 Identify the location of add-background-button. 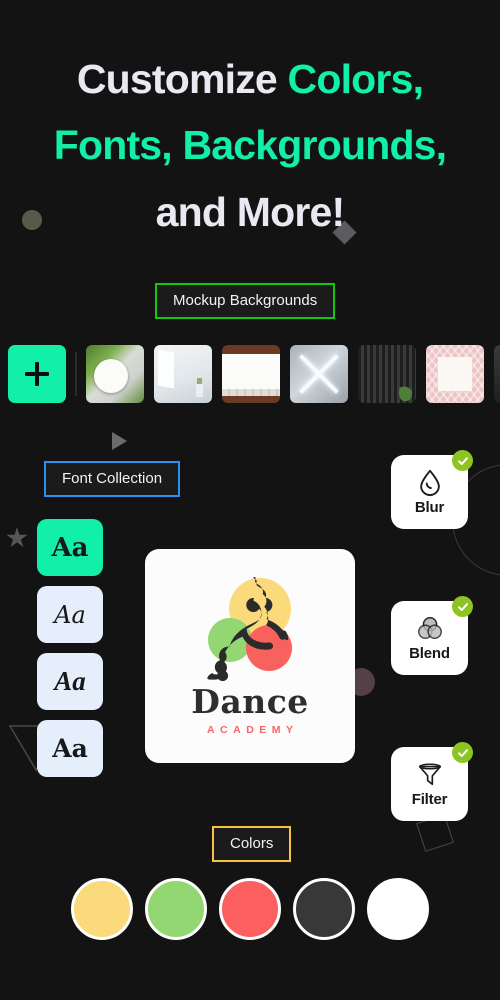
(37, 374).